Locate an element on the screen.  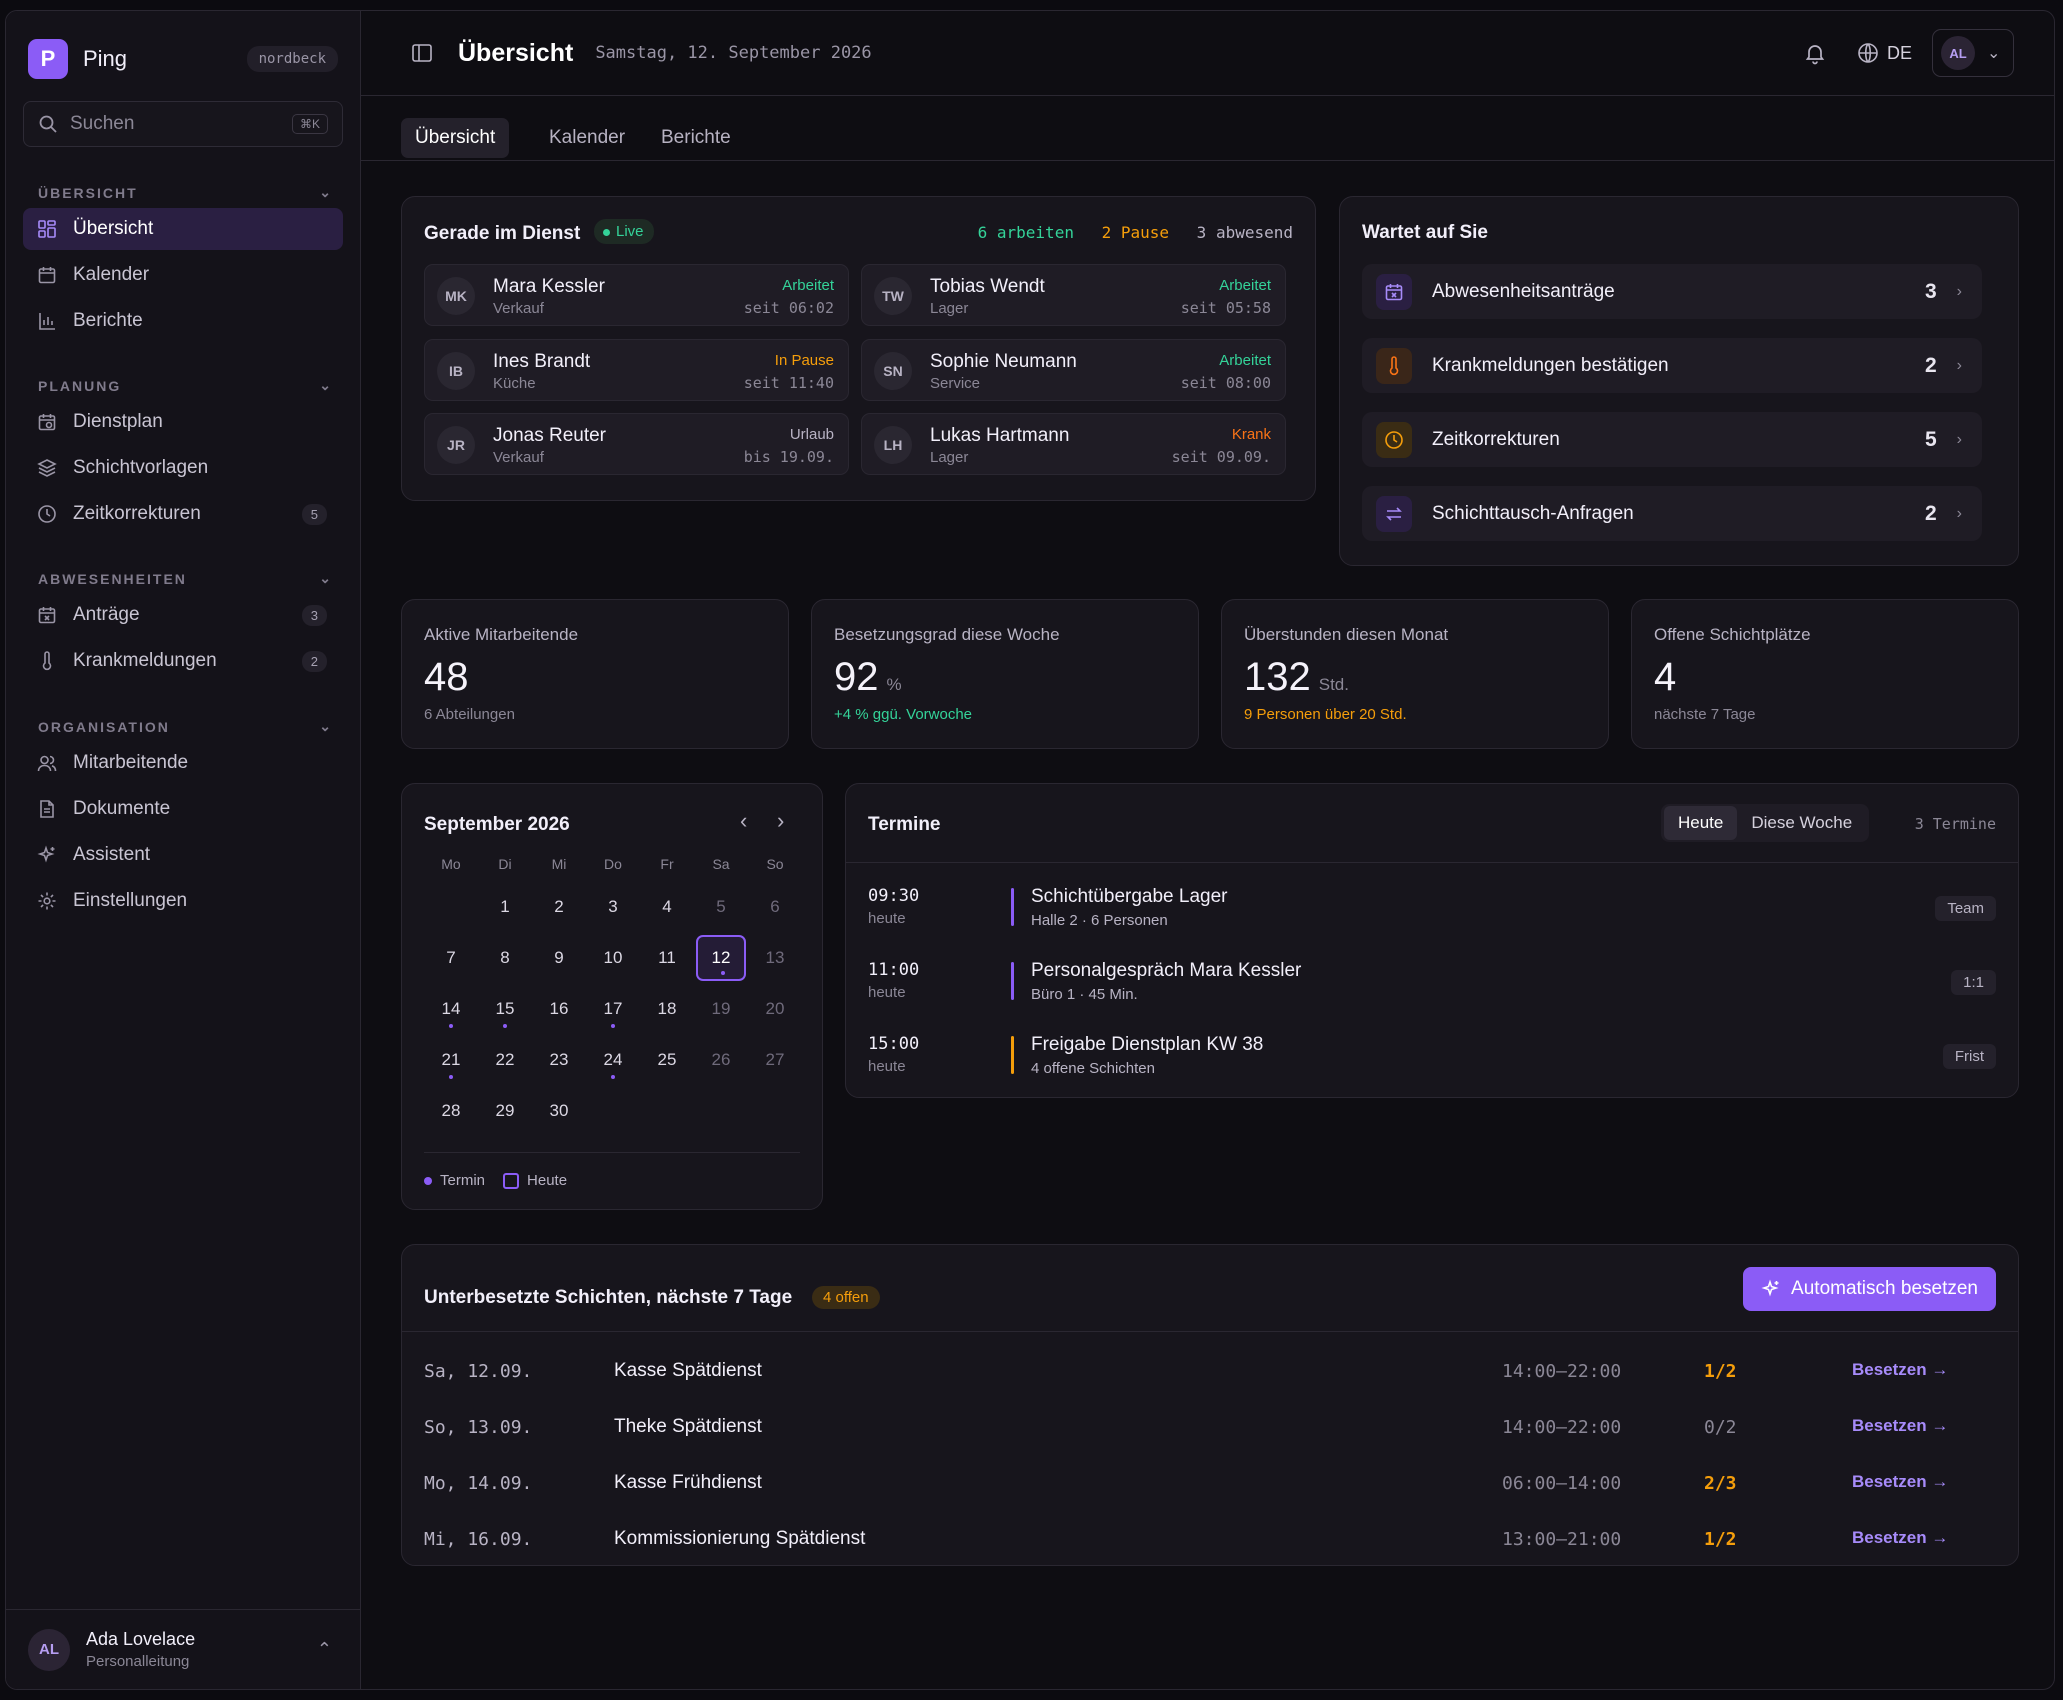
waiting-item-schichttausch: Schichttausch-Anfragen 2 › is located at coordinates (1672, 513).